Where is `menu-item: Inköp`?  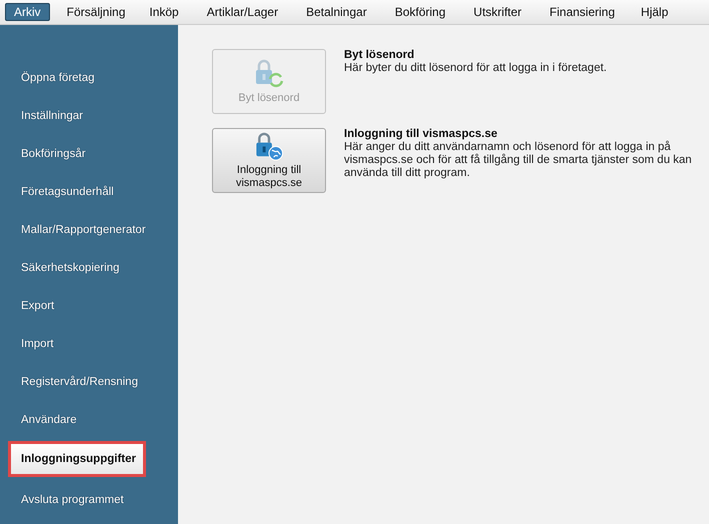 menu-item: Inköp is located at coordinates (164, 12).